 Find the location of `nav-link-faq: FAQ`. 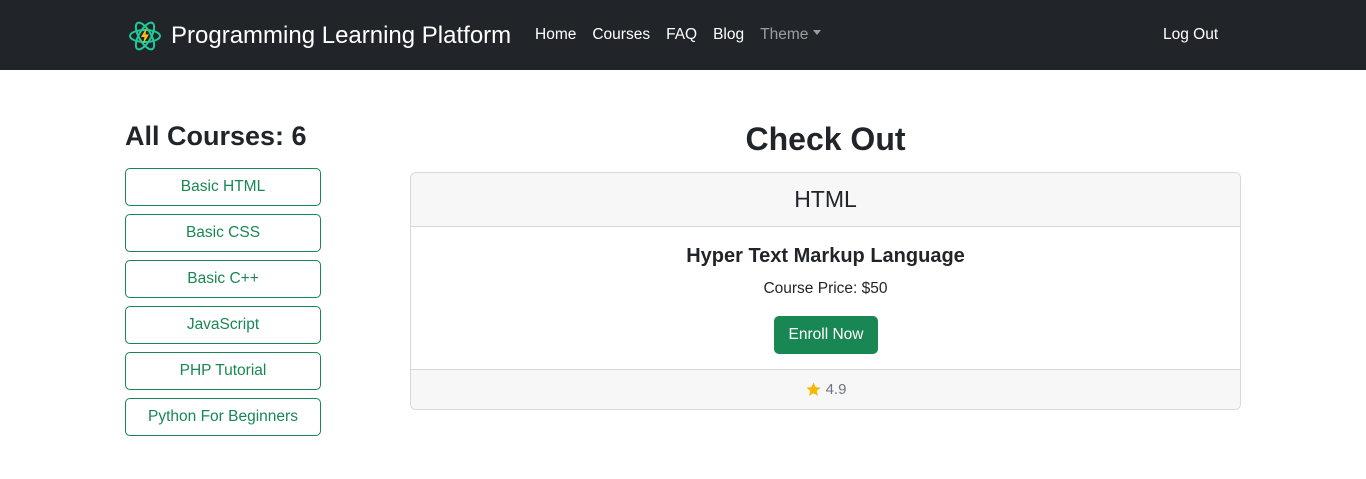

nav-link-faq: FAQ is located at coordinates (681, 35).